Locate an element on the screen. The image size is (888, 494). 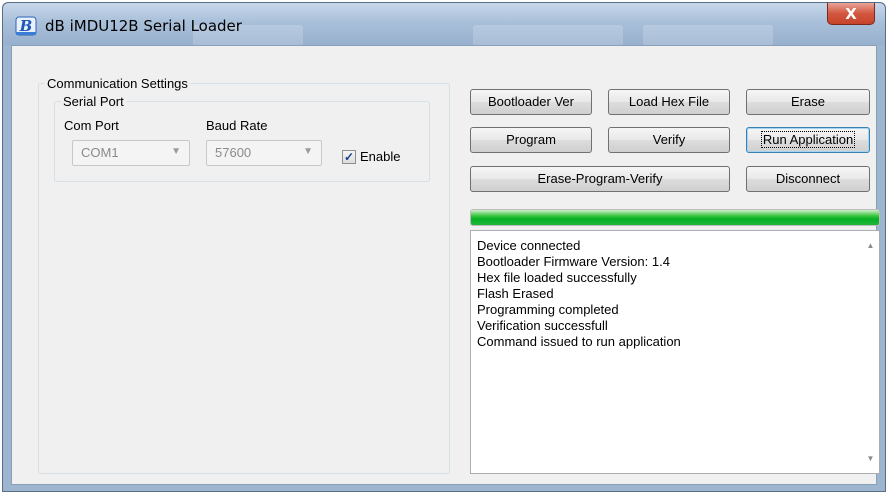
baud-rate-label: Baud Rate is located at coordinates (237, 125).